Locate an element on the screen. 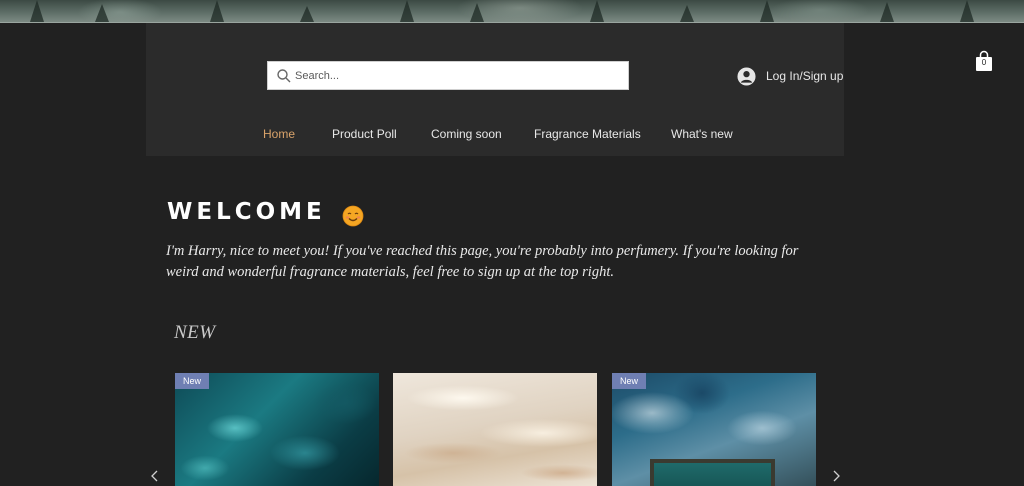 The width and height of the screenshot is (1024, 486). product-card is located at coordinates (495, 429).